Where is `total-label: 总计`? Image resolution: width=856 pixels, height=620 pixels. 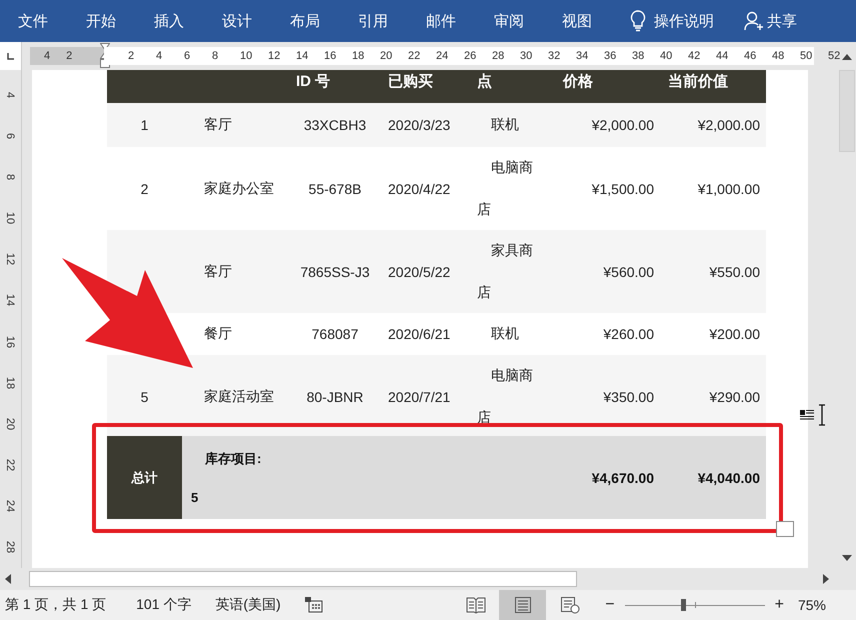
total-label: 总计 is located at coordinates (144, 477).